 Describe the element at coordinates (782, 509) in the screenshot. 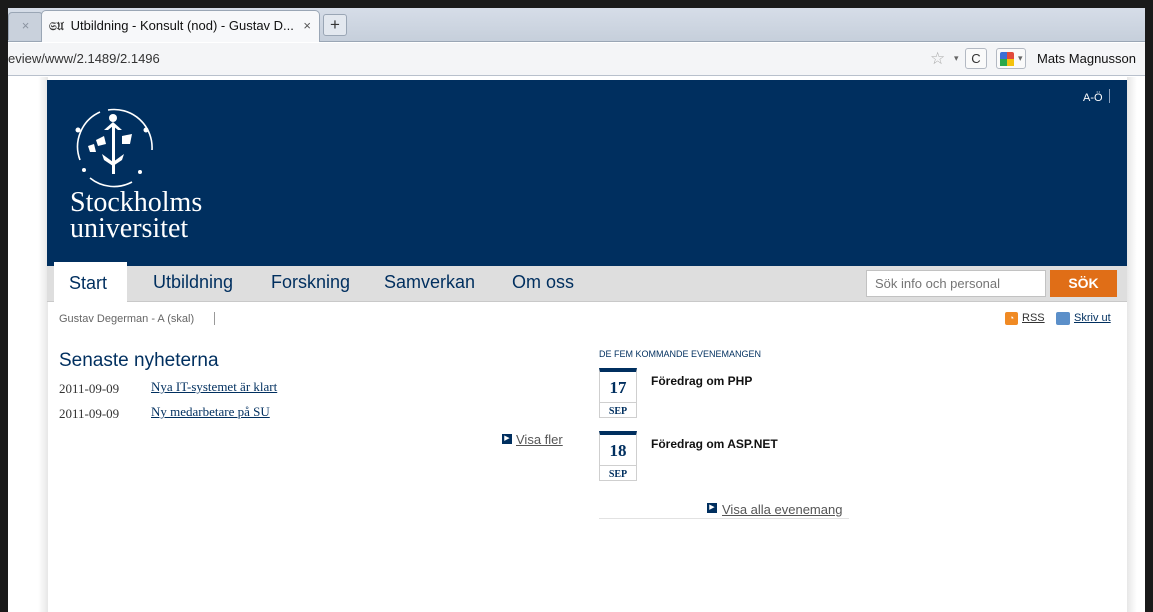

I see `all-events-link: Visa alla evenemang` at that location.